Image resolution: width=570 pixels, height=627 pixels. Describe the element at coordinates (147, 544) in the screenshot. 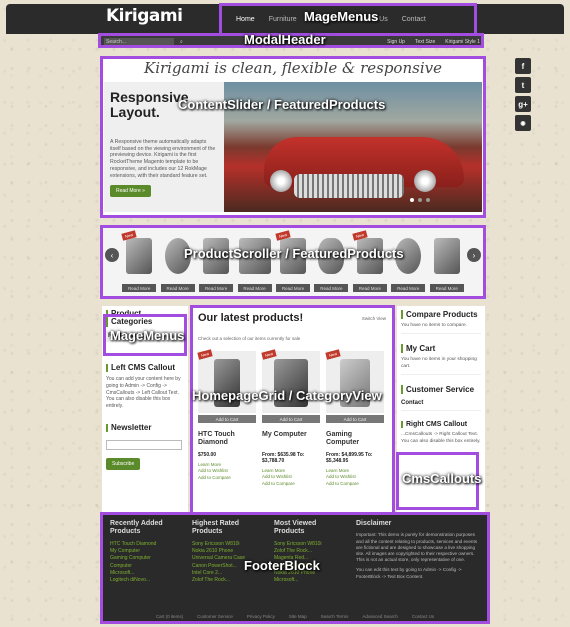

I see `footer-link: HTC Touch Diamond` at that location.